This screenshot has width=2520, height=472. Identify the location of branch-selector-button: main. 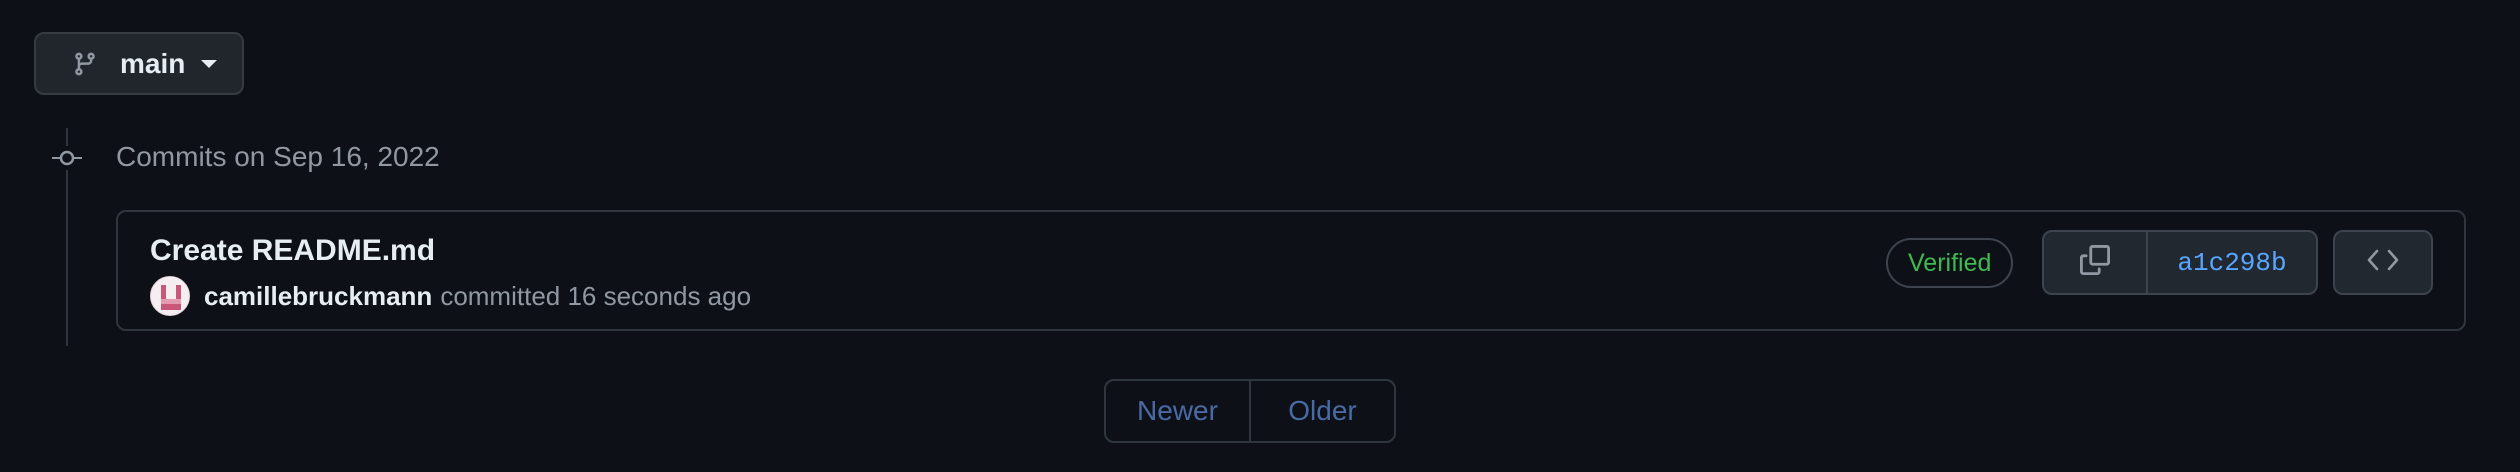
(139, 63).